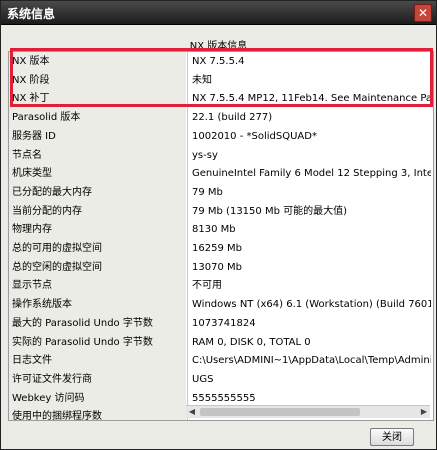  Describe the element at coordinates (31, 80) in the screenshot. I see `row-label: NX 阶段` at that location.